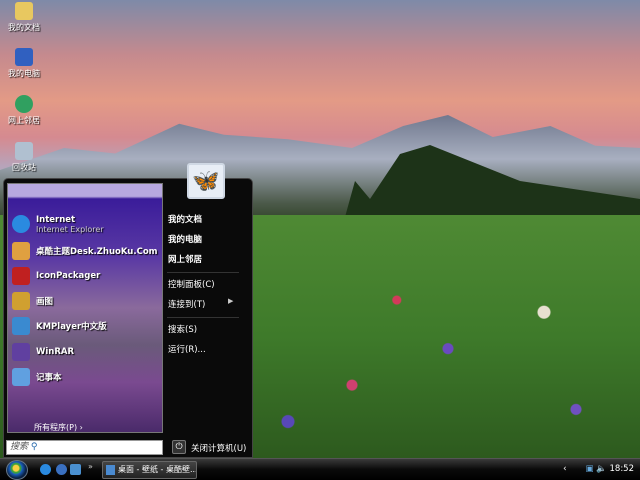 The image size is (640, 480). What do you see at coordinates (70, 229) in the screenshot?
I see `program-sublabel: Internet Explorer` at bounding box center [70, 229].